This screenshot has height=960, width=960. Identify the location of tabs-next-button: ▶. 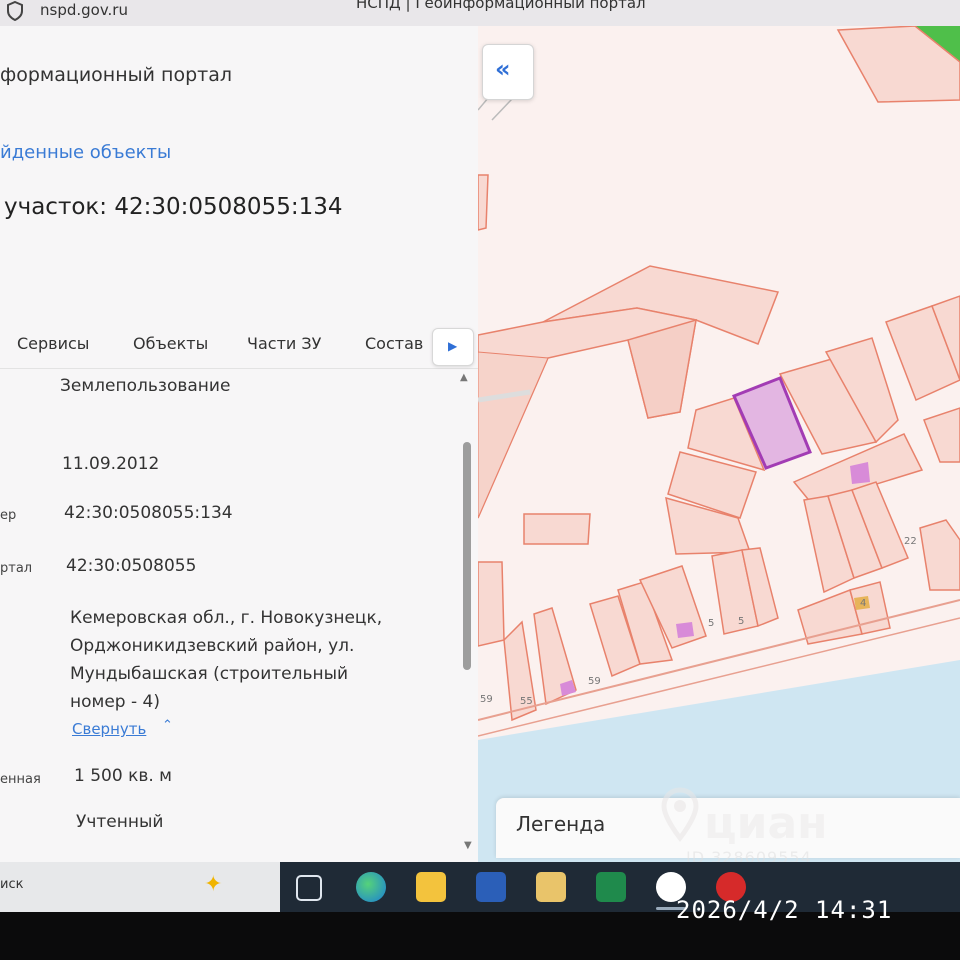
(453, 347).